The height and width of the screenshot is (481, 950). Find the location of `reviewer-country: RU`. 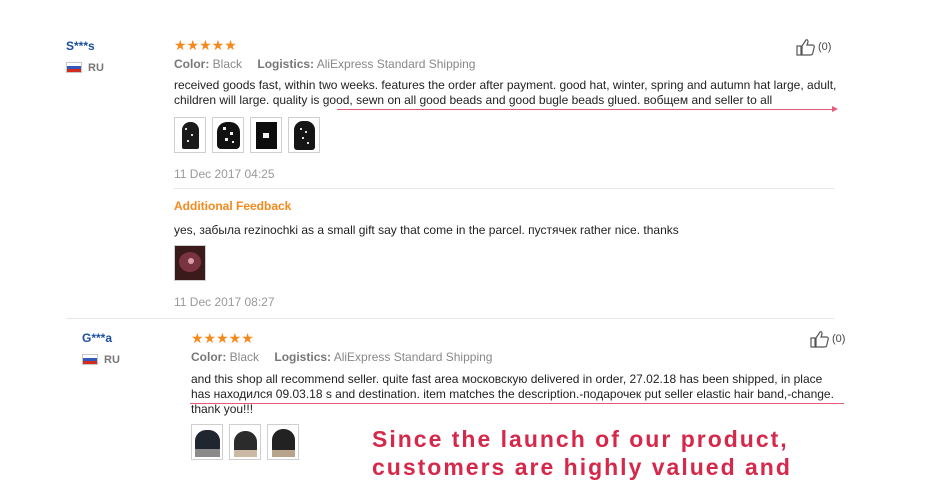

reviewer-country: RU is located at coordinates (112, 360).